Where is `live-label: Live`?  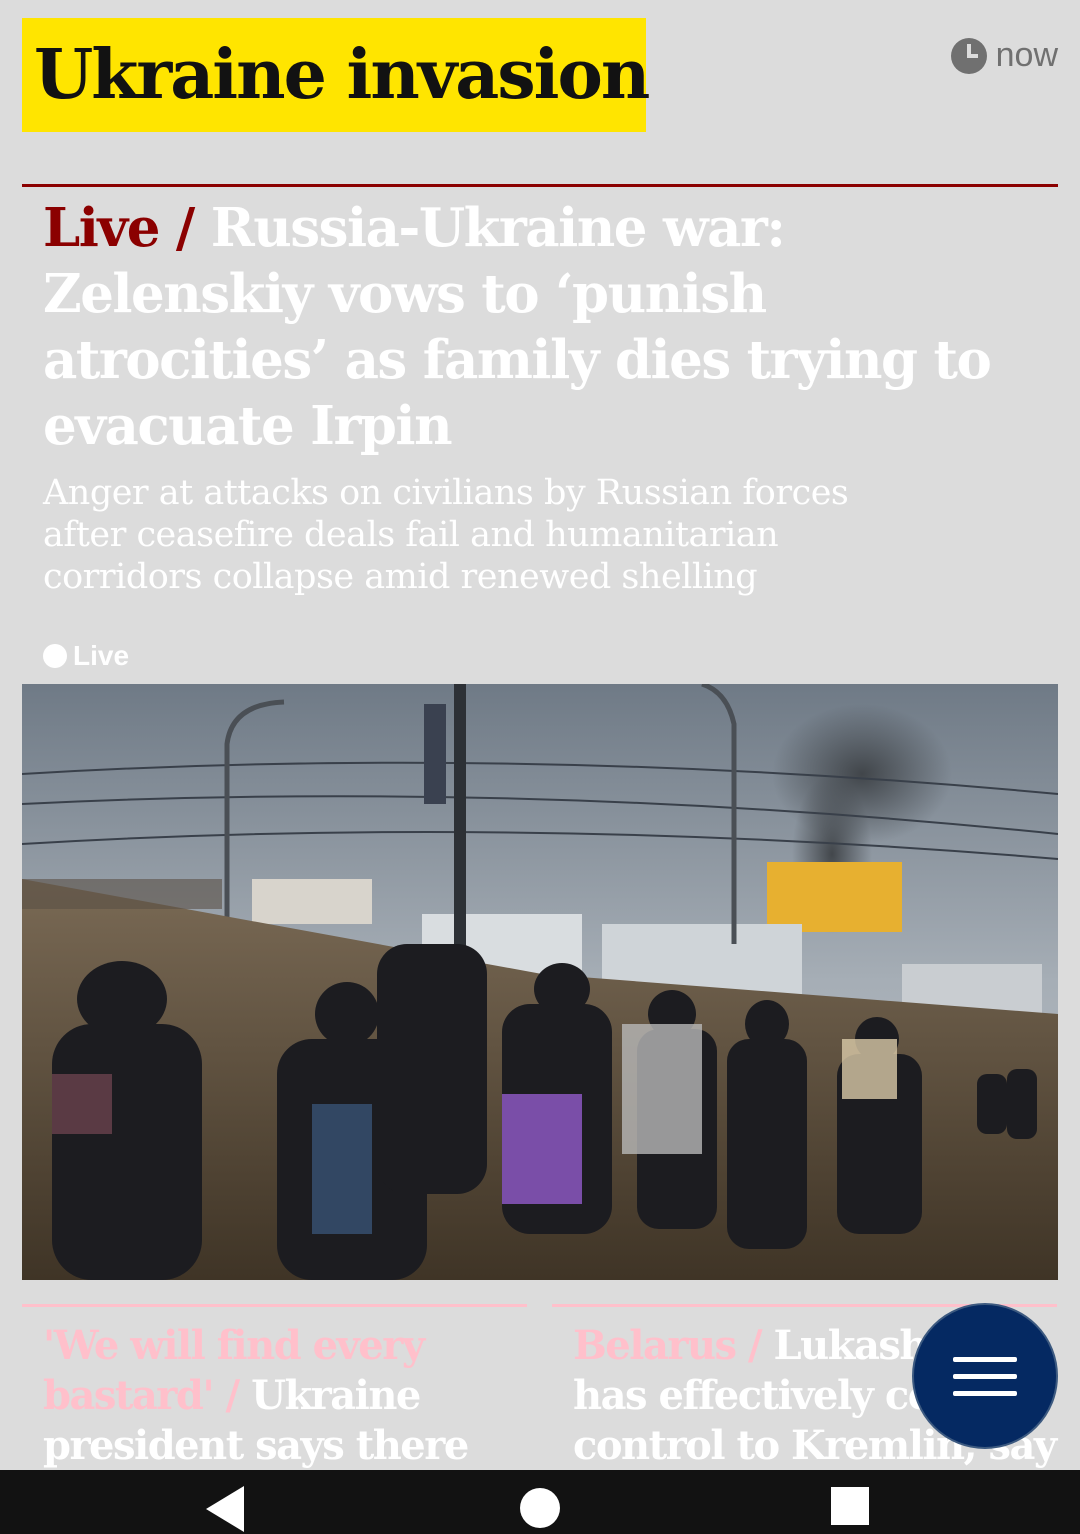
live-label: Live is located at coordinates (101, 655).